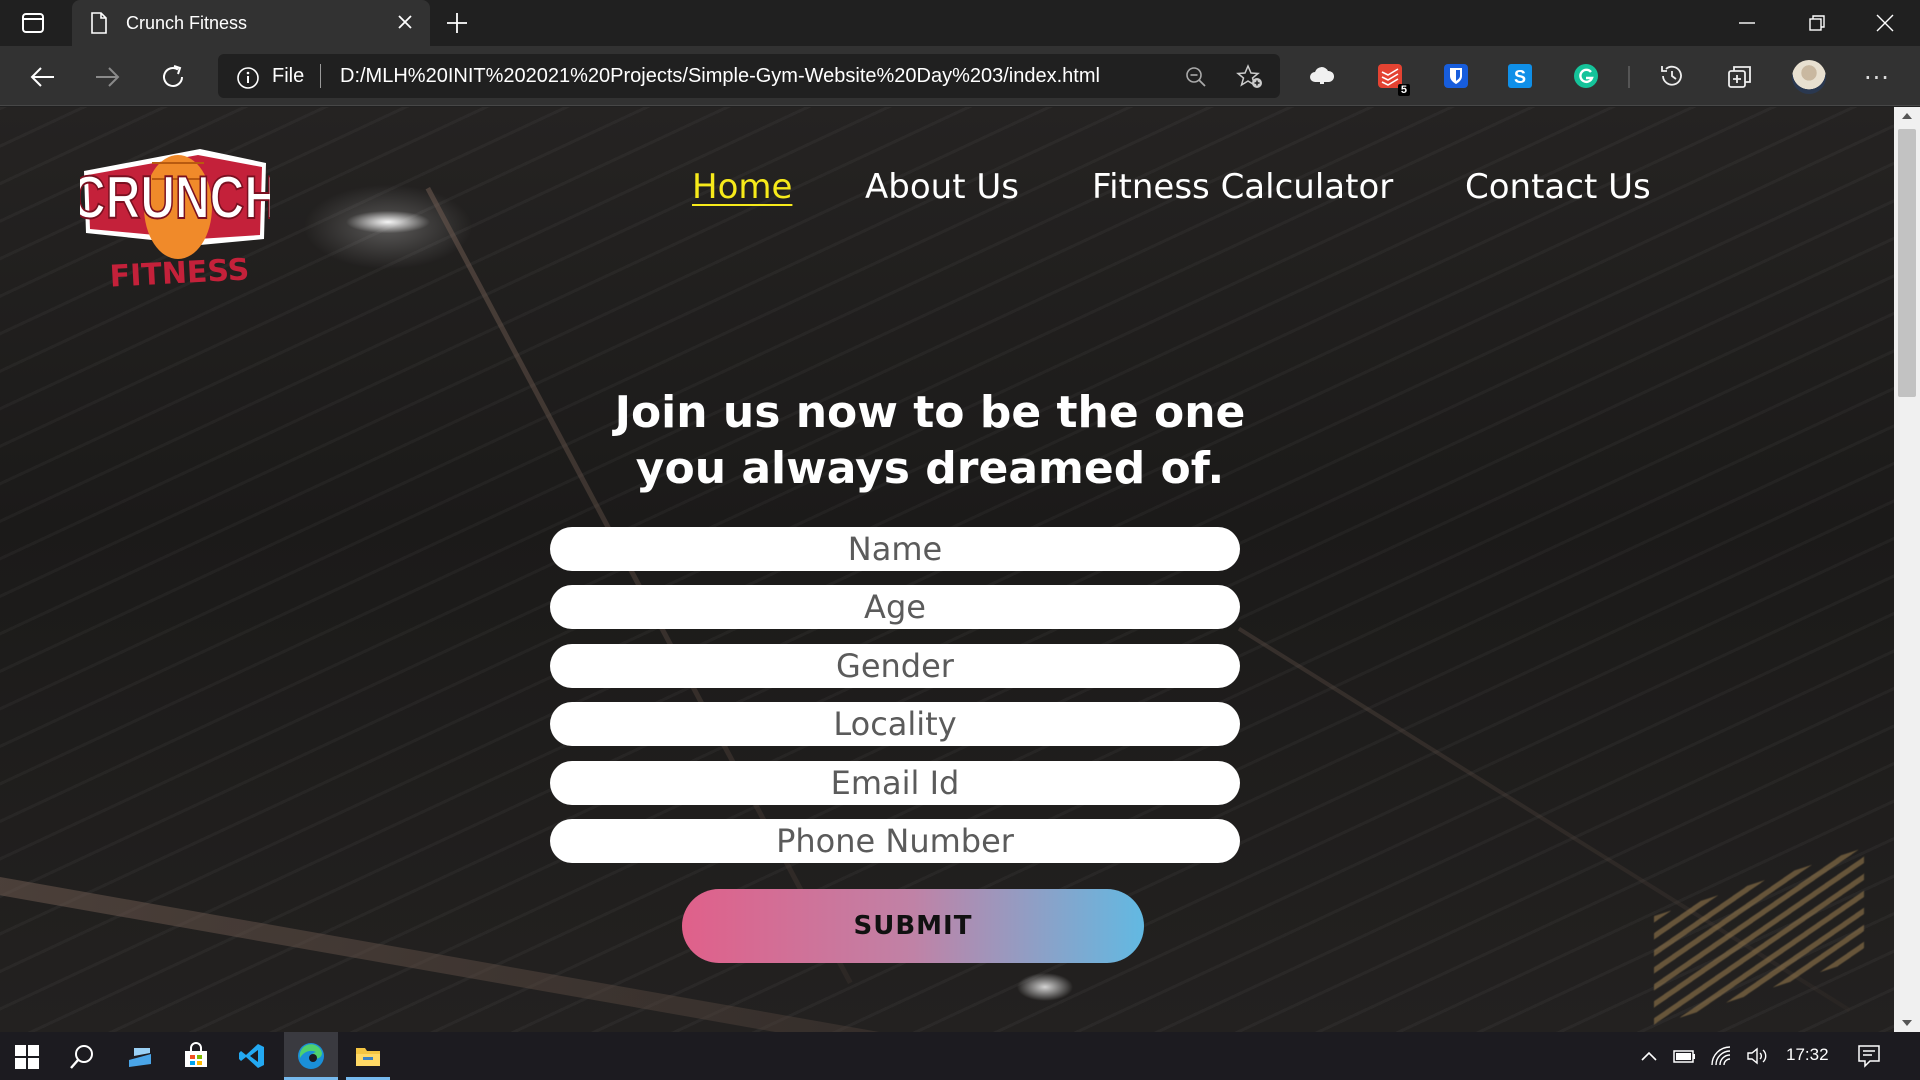 Image resolution: width=1920 pixels, height=1080 pixels. What do you see at coordinates (1322, 76) in the screenshot?
I see `cloud-extension-icon` at bounding box center [1322, 76].